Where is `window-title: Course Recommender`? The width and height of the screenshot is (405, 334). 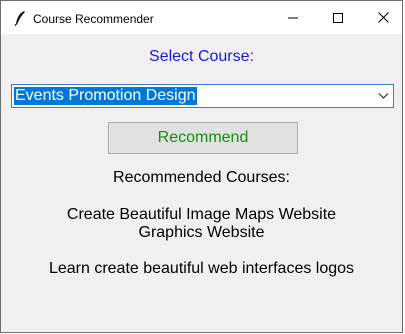 window-title: Course Recommender is located at coordinates (93, 19).